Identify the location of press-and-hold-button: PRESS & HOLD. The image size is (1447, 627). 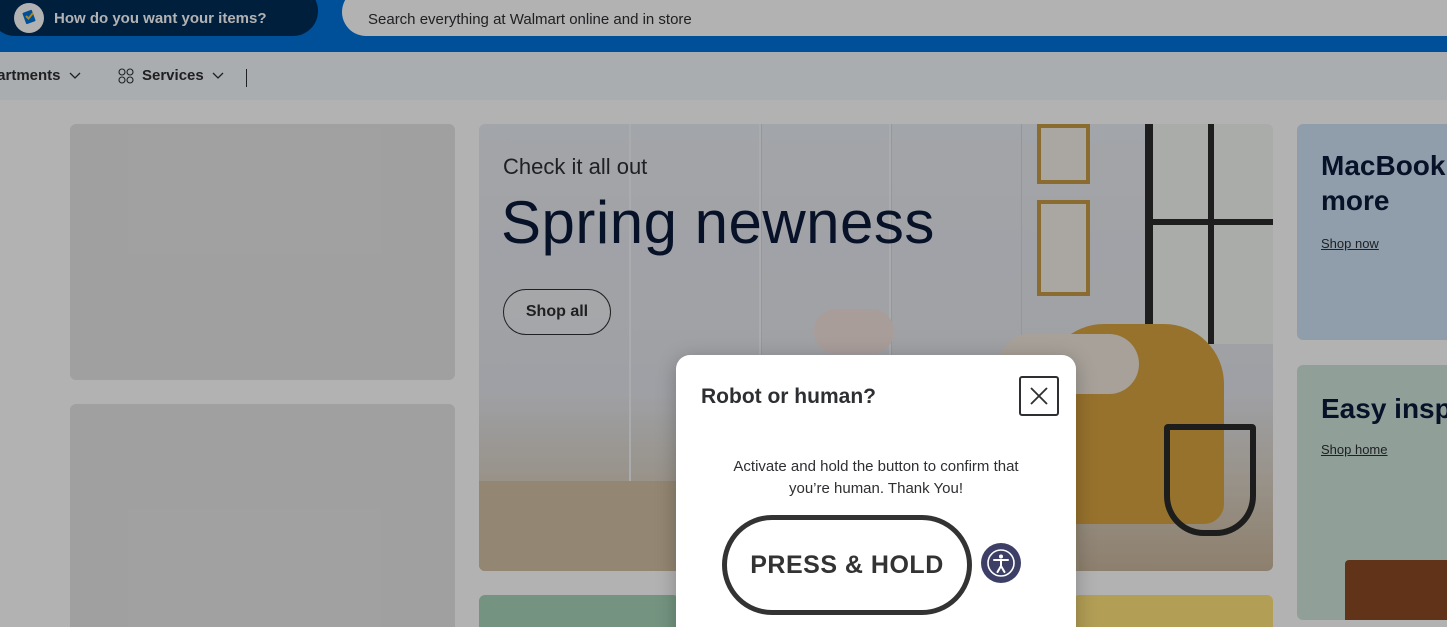
(847, 565).